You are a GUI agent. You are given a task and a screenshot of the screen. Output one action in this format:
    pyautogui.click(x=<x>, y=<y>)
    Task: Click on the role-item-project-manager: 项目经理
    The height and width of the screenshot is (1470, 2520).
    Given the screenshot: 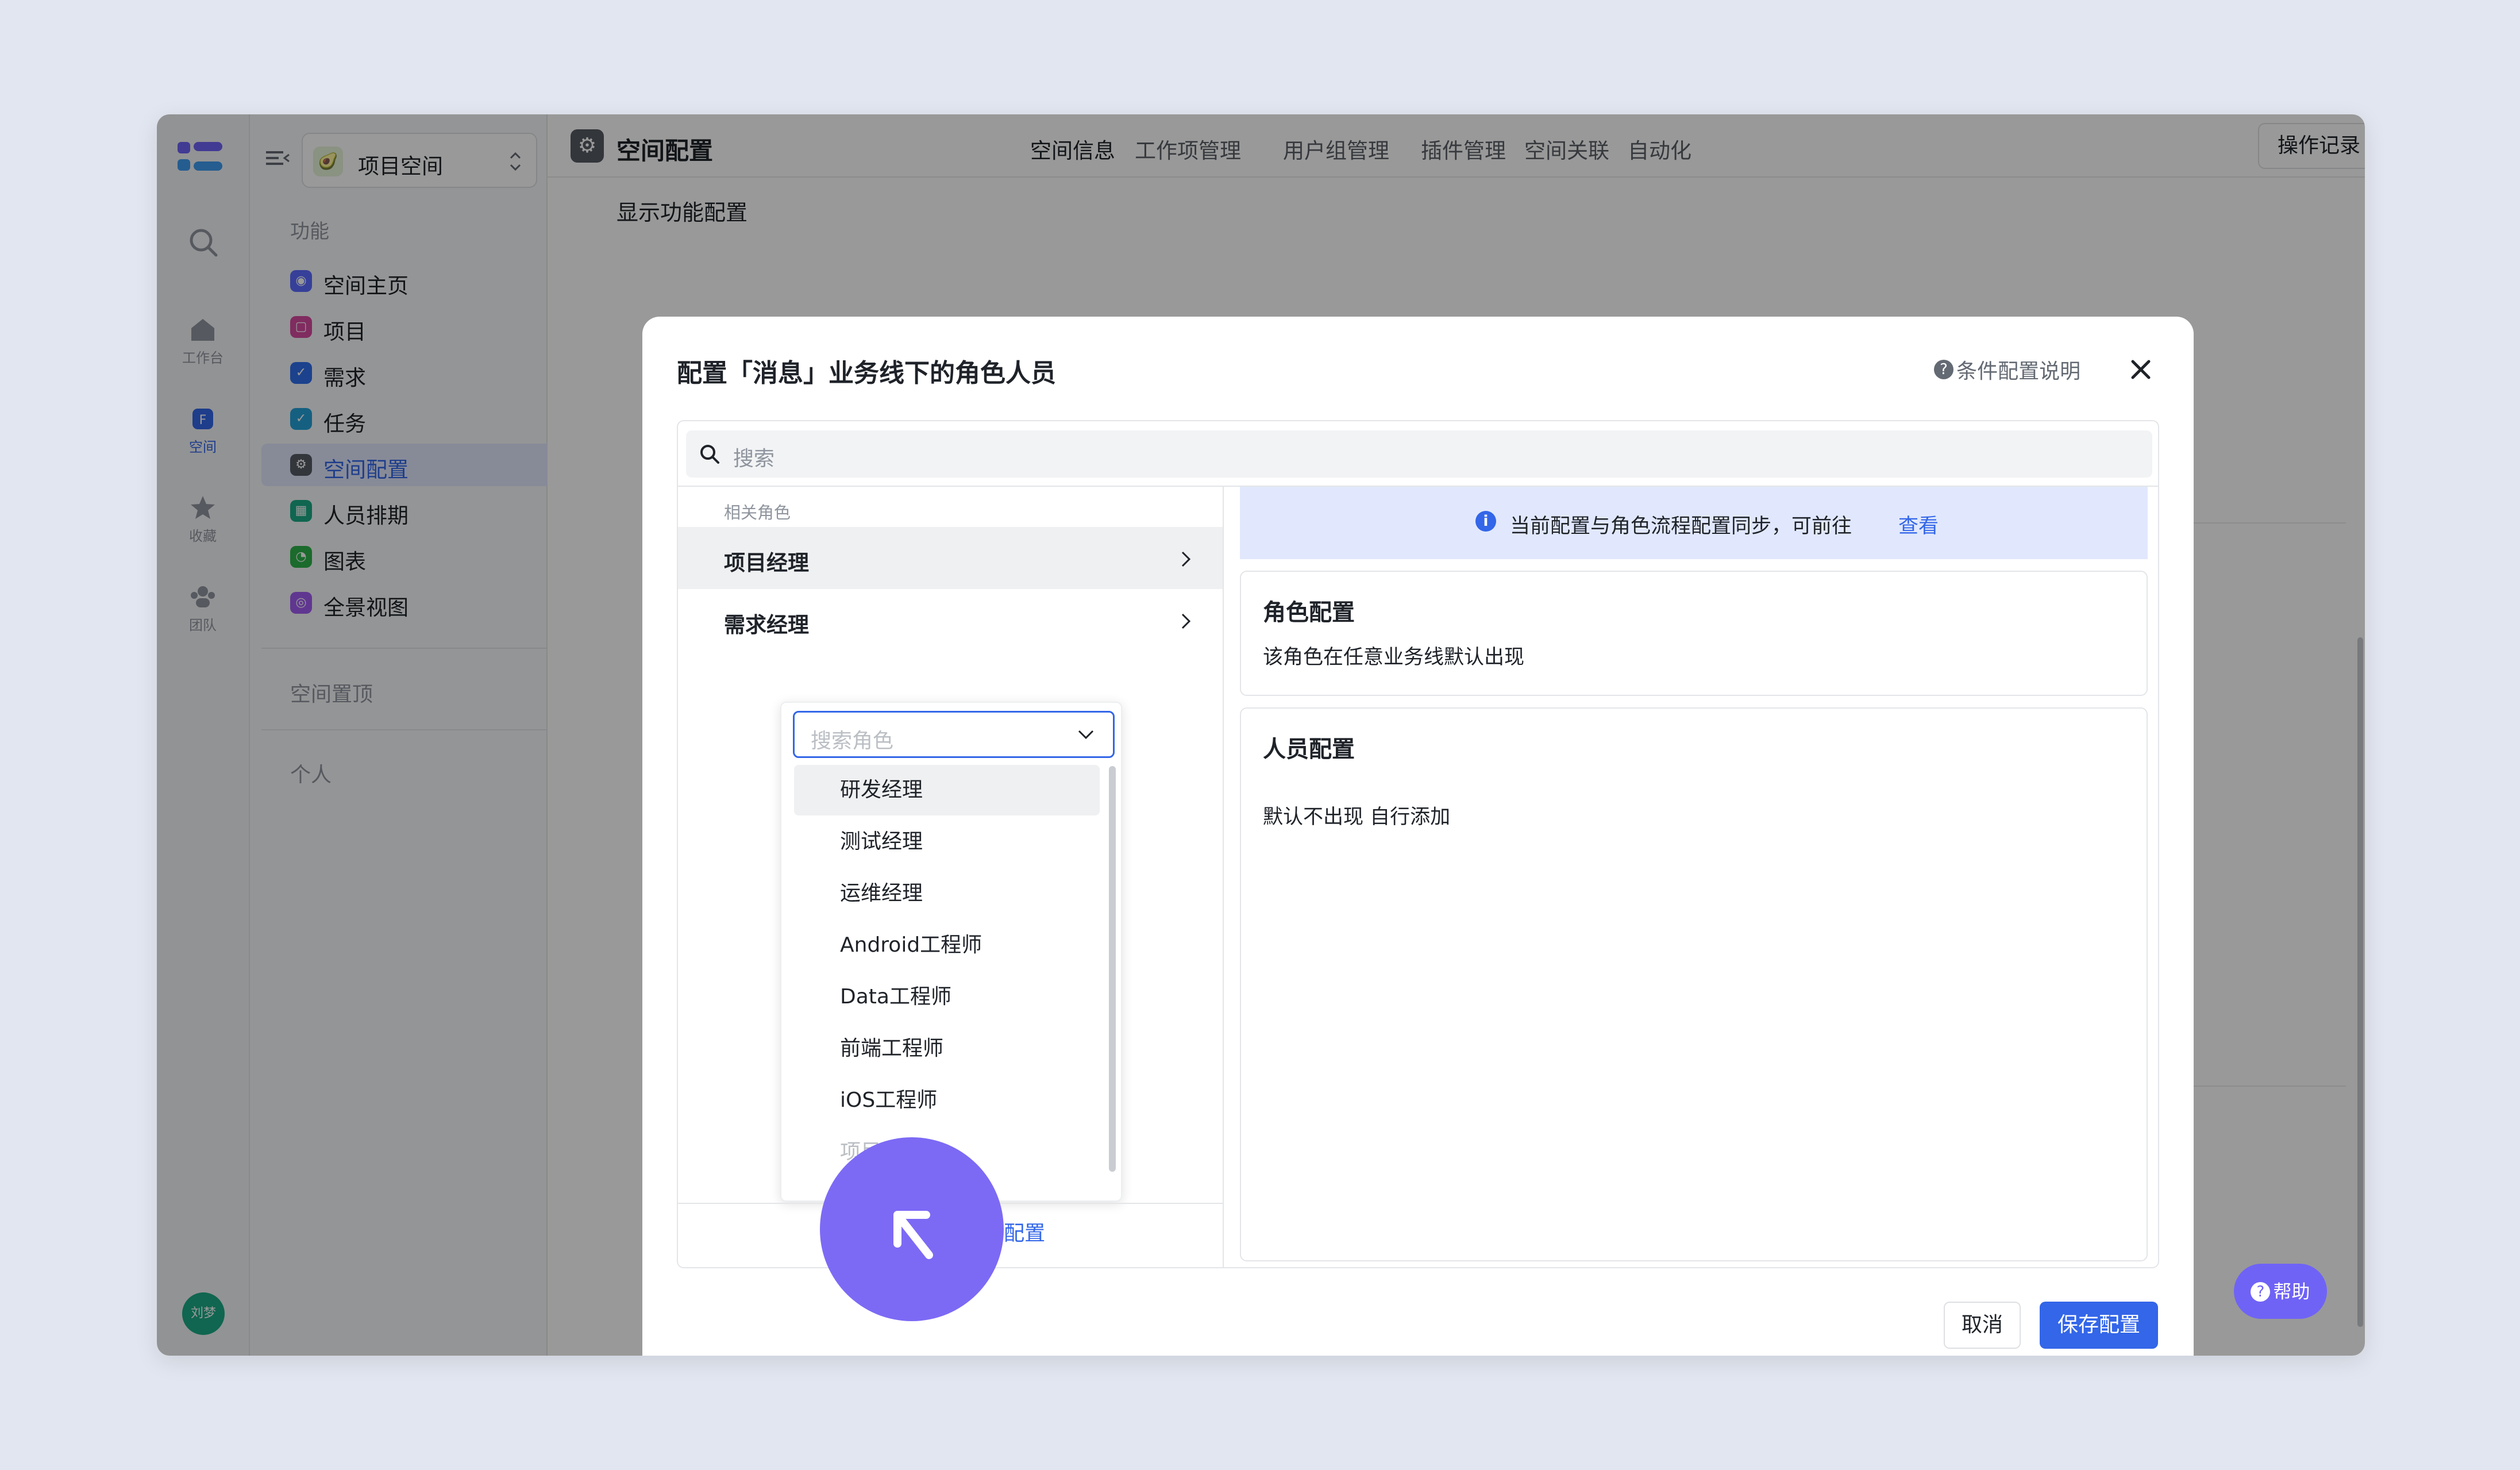 What is the action you would take?
    pyautogui.click(x=951, y=558)
    